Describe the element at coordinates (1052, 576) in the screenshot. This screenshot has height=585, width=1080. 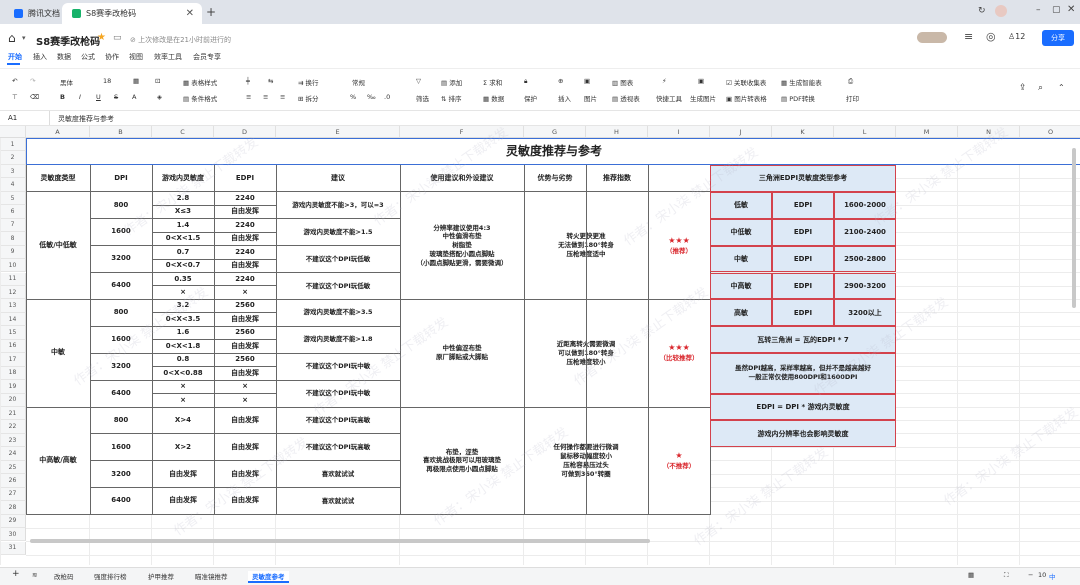
I see `ime-indicator: 中` at that location.